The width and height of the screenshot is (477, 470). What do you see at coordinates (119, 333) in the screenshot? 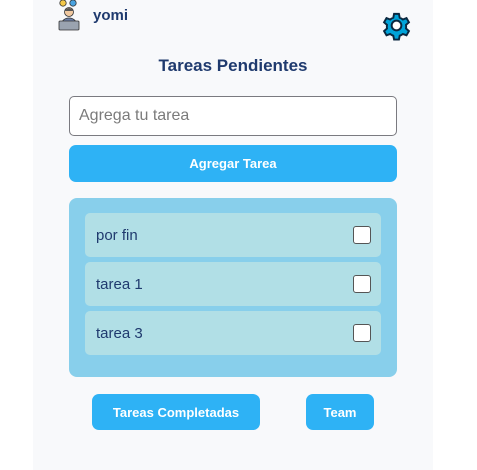
I see `task-label: tarea 3` at bounding box center [119, 333].